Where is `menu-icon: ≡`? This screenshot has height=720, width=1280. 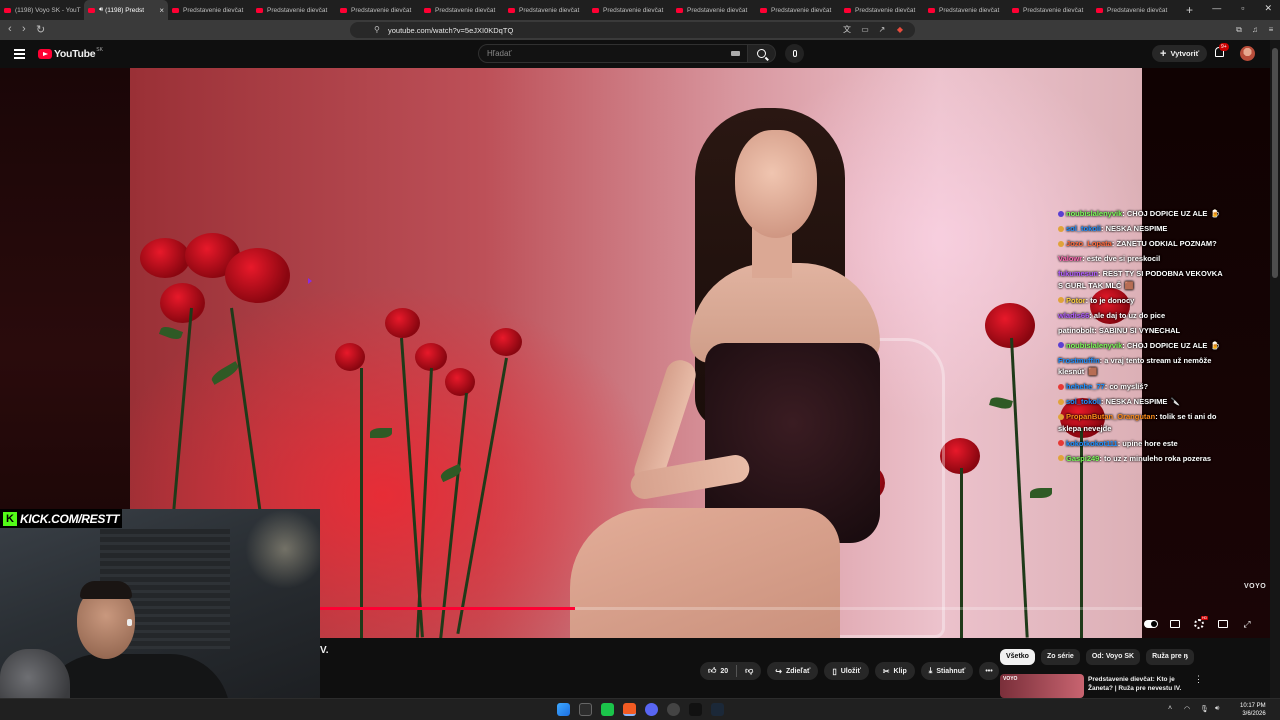
menu-icon: ≡ is located at coordinates (1271, 30).